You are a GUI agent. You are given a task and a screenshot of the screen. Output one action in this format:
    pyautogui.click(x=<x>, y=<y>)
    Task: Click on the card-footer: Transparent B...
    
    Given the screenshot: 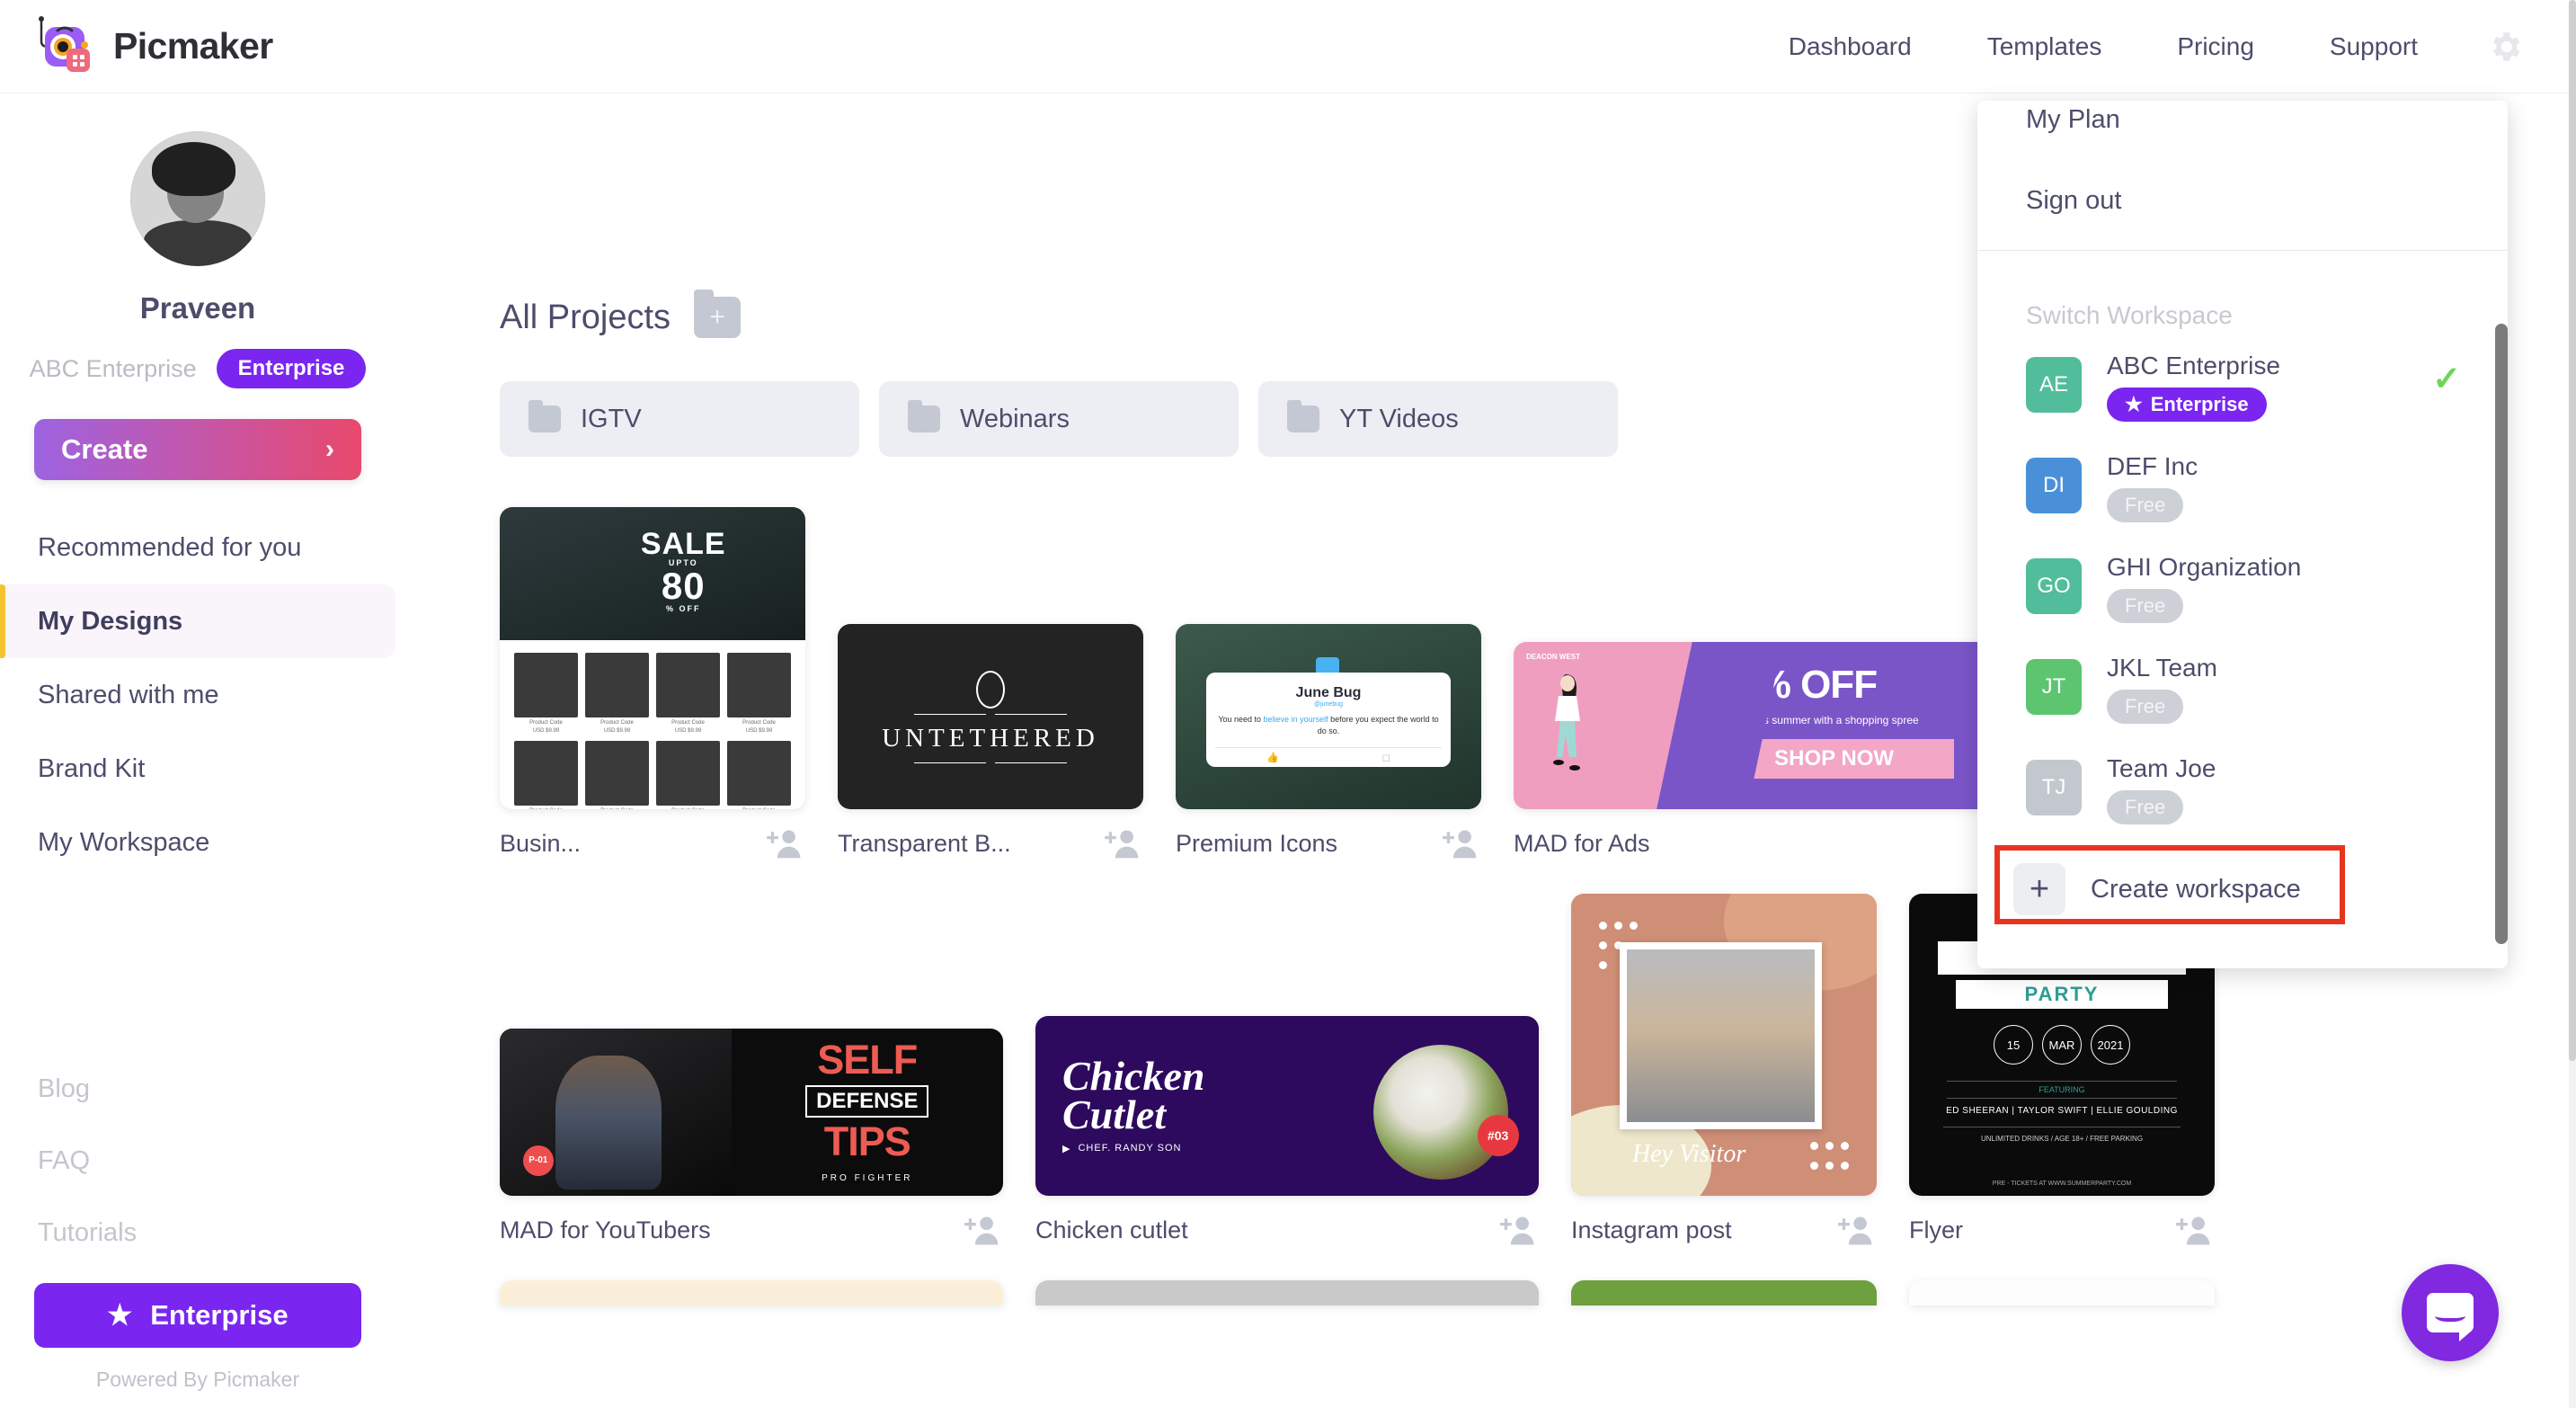 What is the action you would take?
    pyautogui.click(x=990, y=843)
    